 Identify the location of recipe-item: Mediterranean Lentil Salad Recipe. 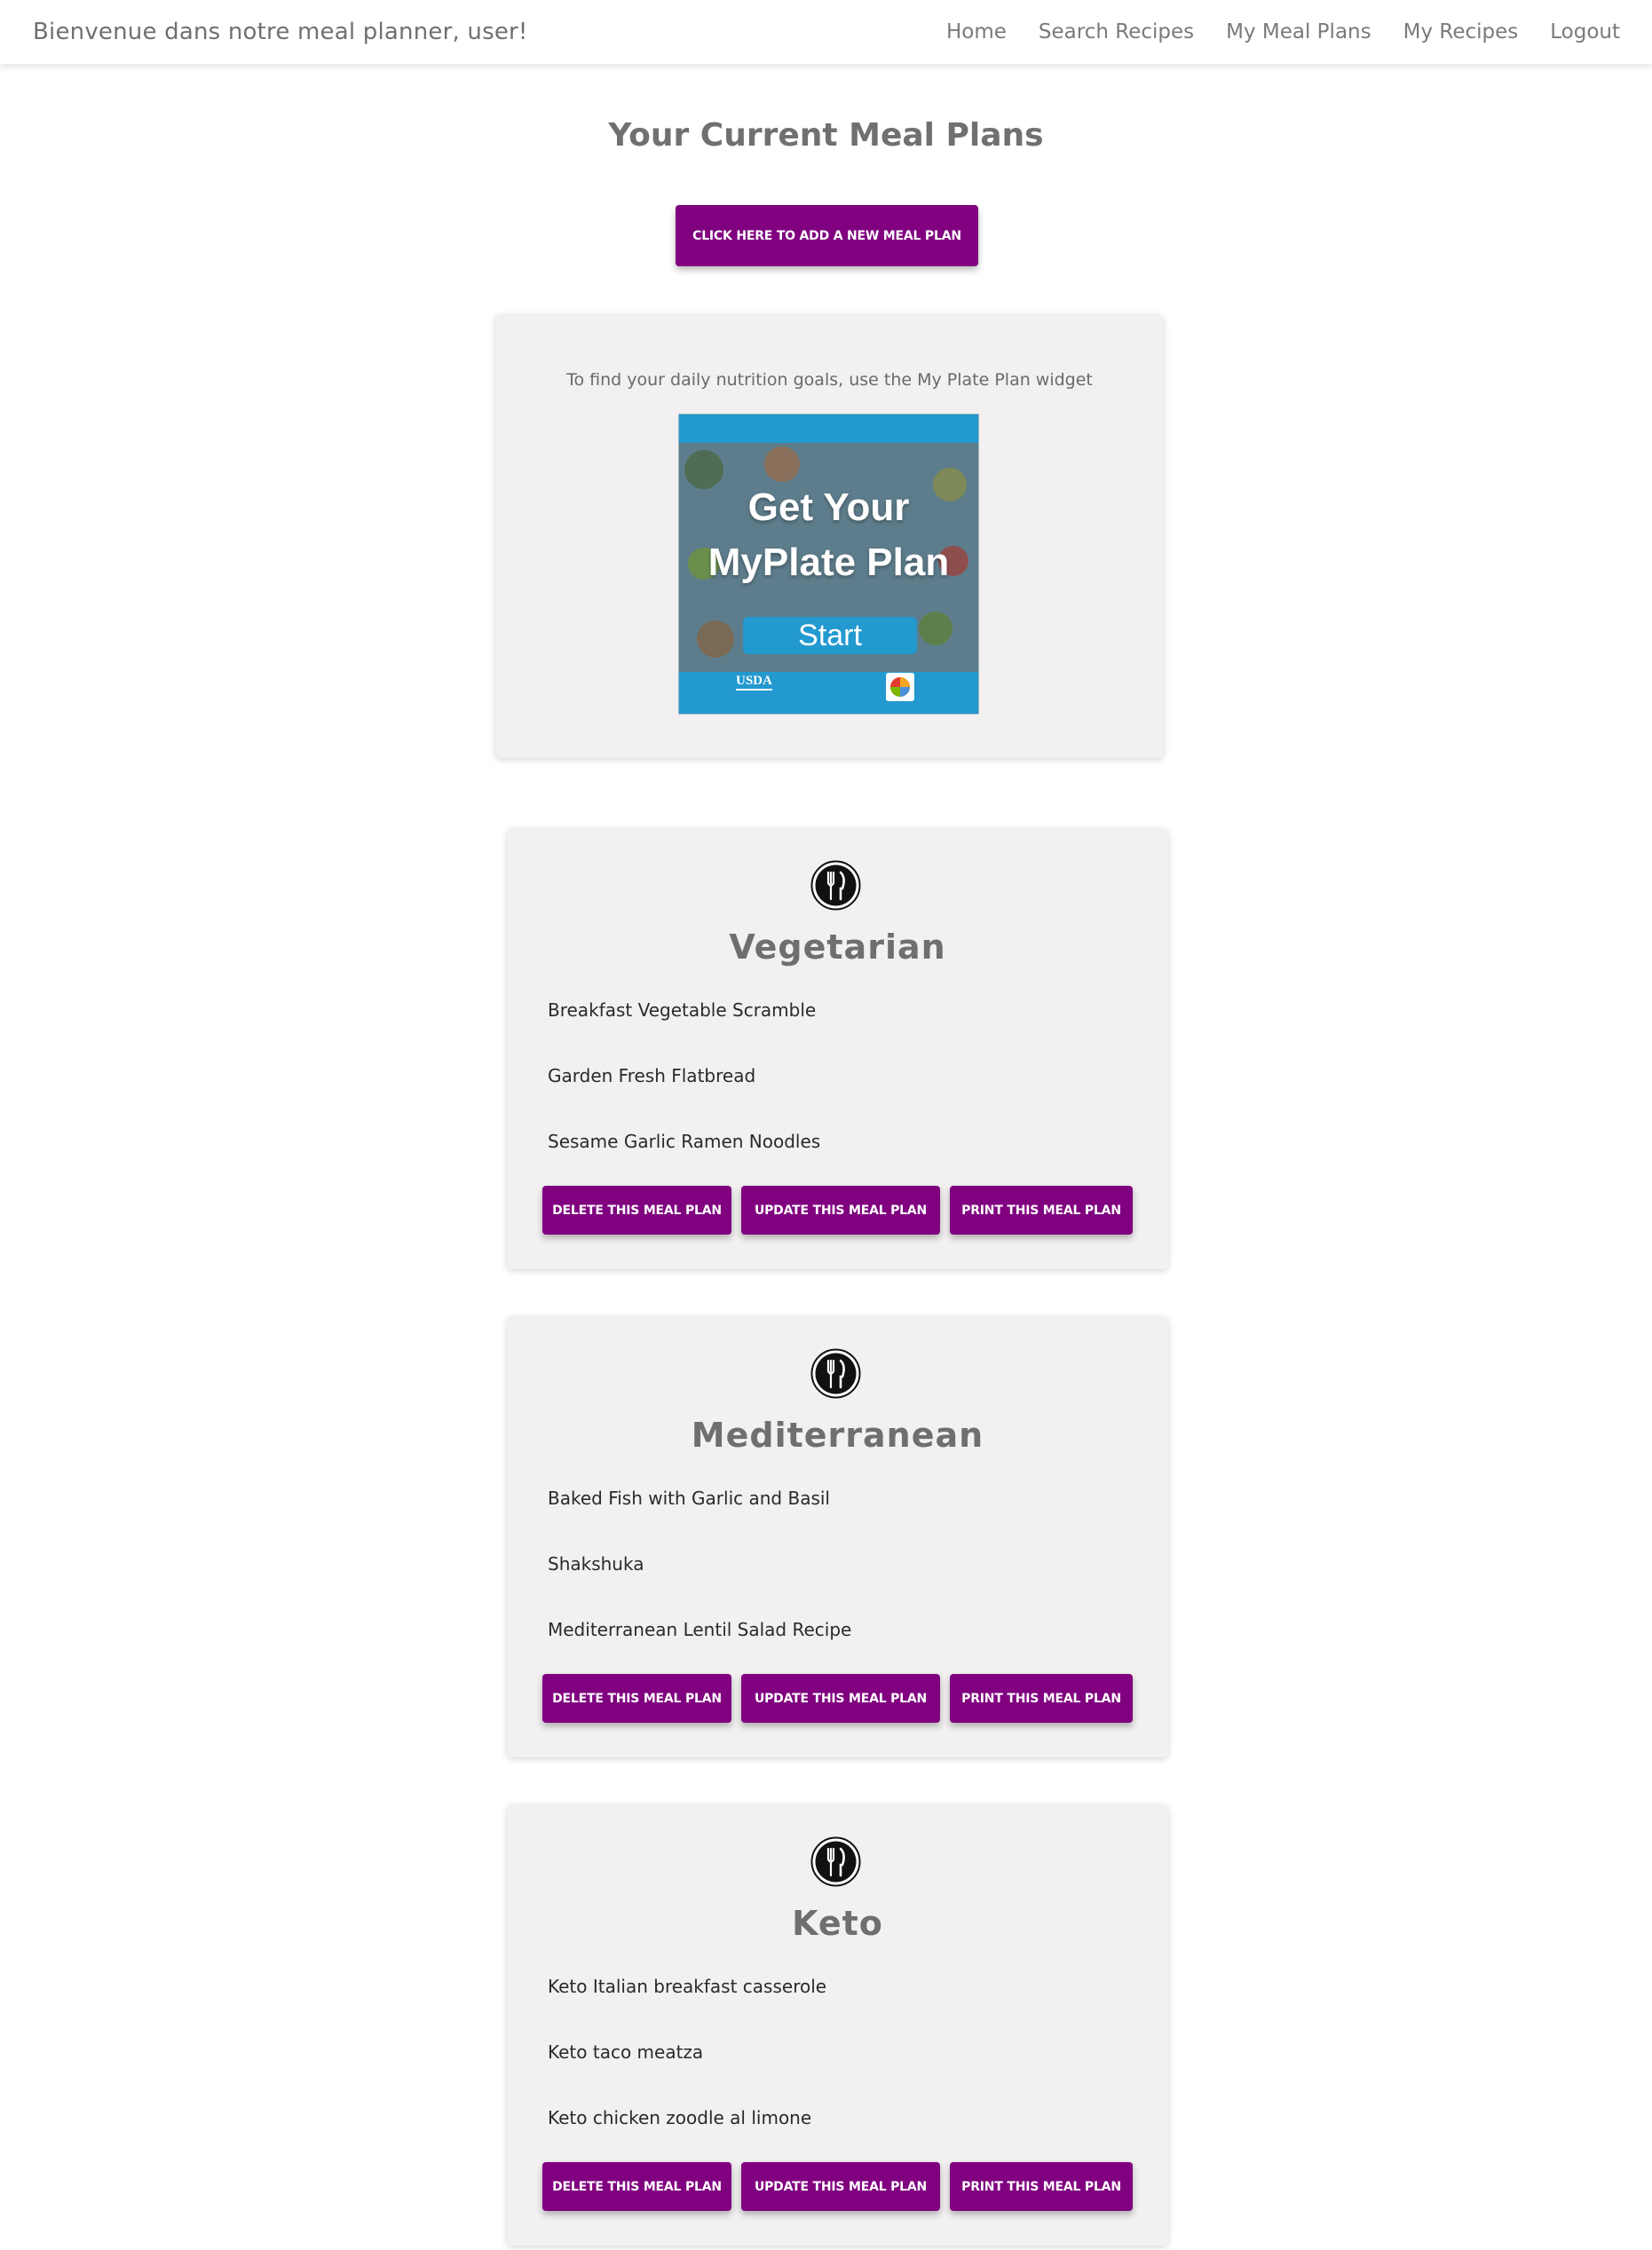
(700, 1629).